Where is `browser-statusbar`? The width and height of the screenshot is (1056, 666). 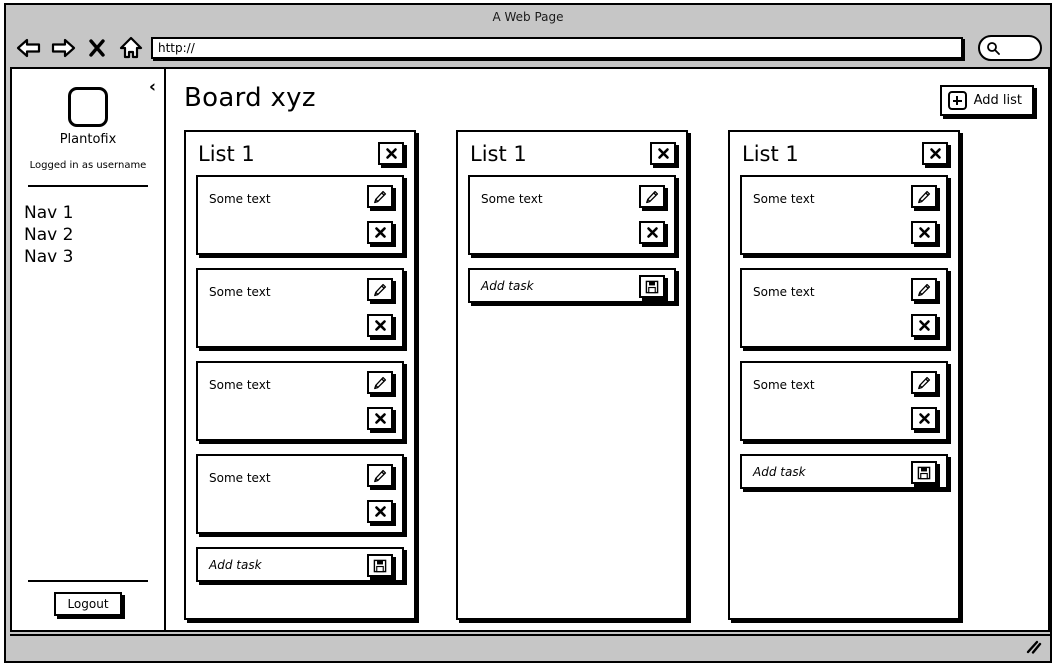
browser-statusbar is located at coordinates (530, 646).